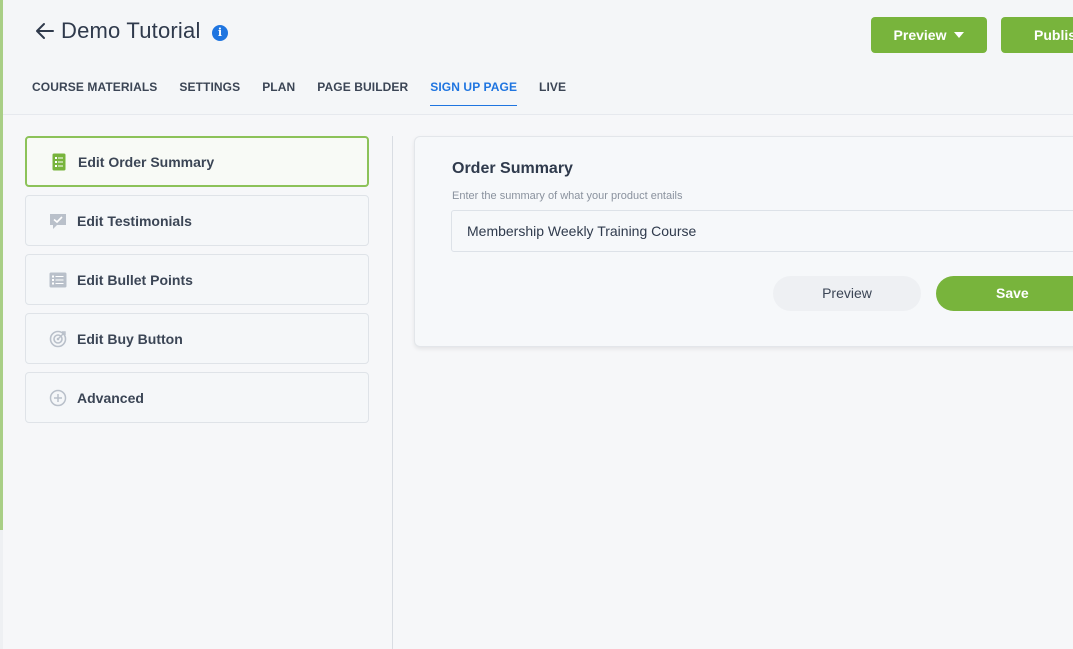 The height and width of the screenshot is (649, 1073). What do you see at coordinates (197, 279) in the screenshot?
I see `sidebar-item-bullet-points: Edit Bullet Points` at bounding box center [197, 279].